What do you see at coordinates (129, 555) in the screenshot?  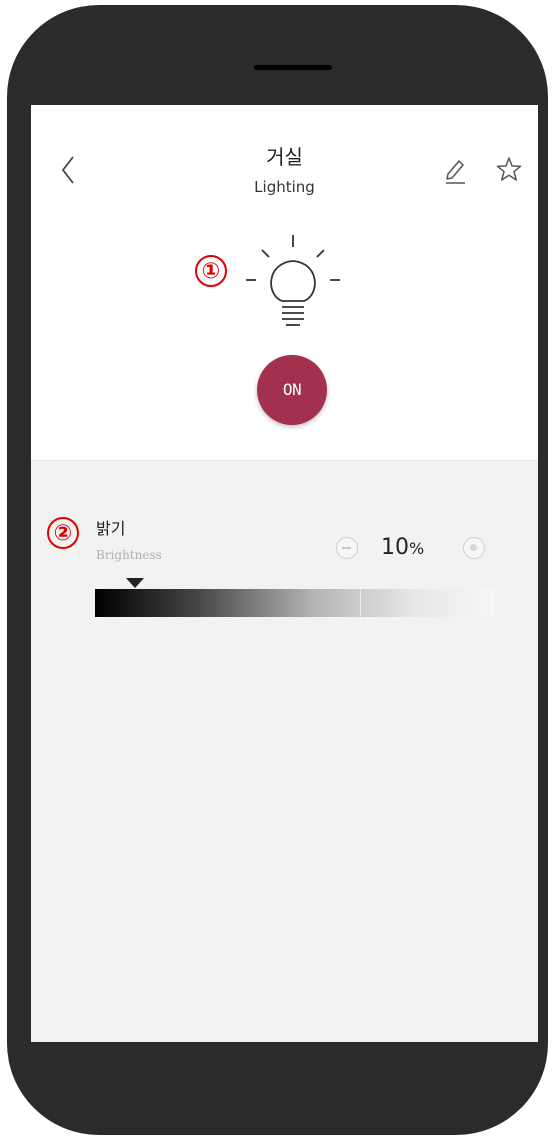 I see `brightness-sublabel: Brightness` at bounding box center [129, 555].